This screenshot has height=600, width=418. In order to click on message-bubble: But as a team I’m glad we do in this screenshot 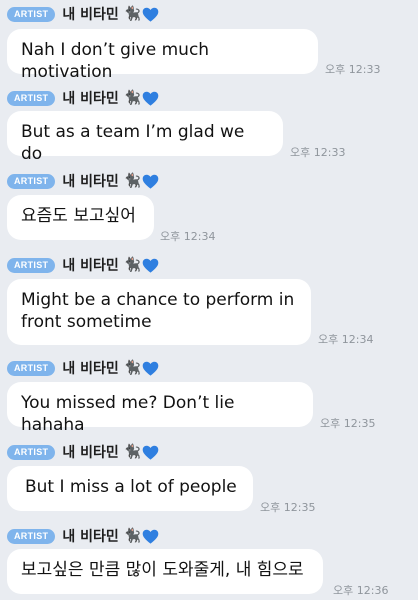, I will do `click(145, 137)`.